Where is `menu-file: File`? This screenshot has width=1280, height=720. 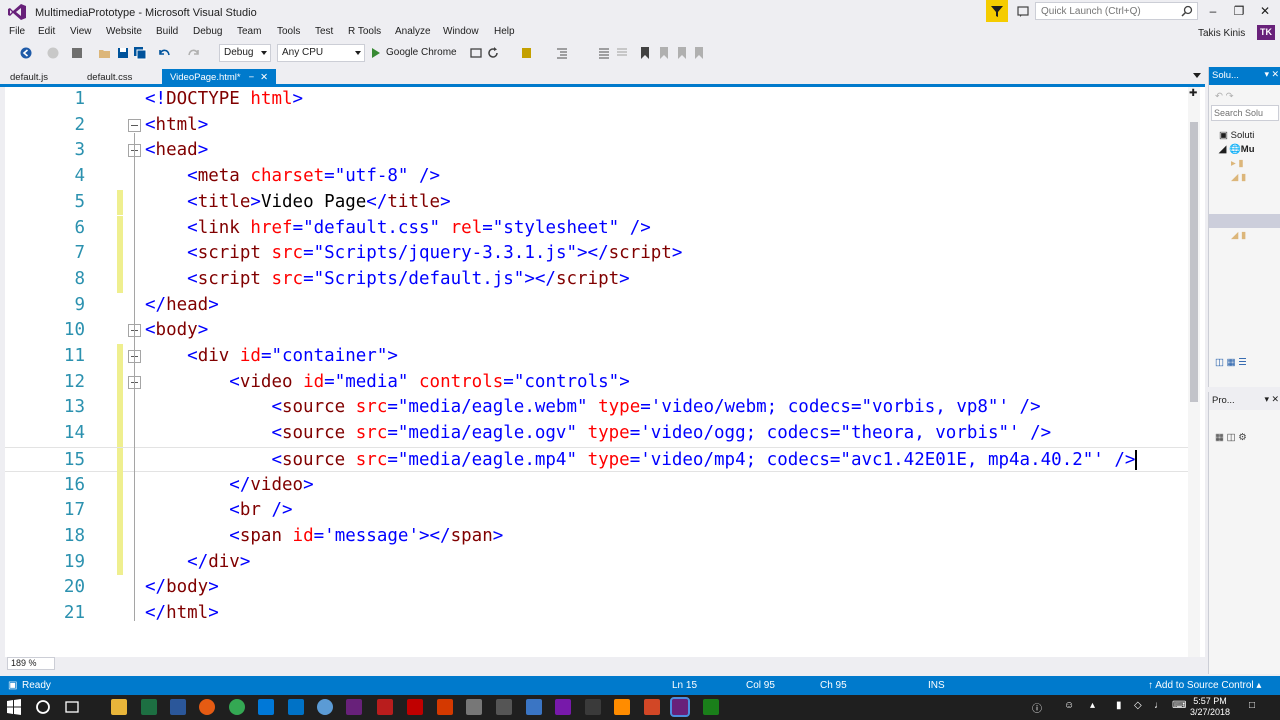 menu-file: File is located at coordinates (17, 31).